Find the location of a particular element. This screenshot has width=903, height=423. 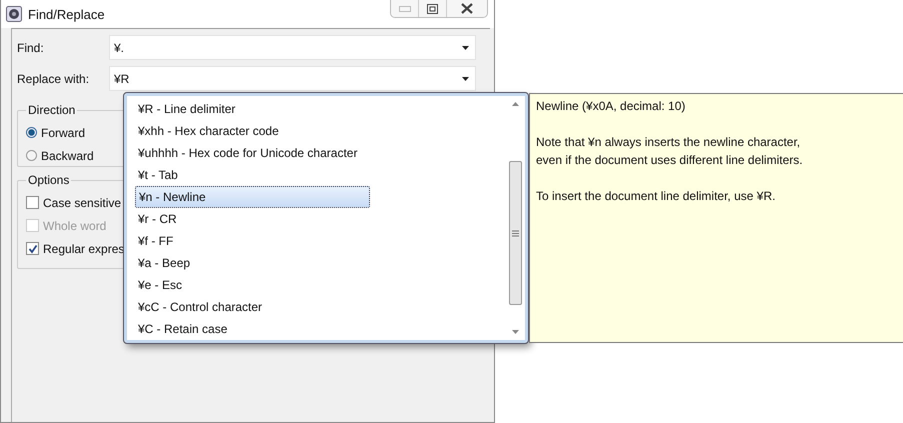

proposal-item: ¥uhhhh - Hex code for Unicode character is located at coordinates (252, 153).